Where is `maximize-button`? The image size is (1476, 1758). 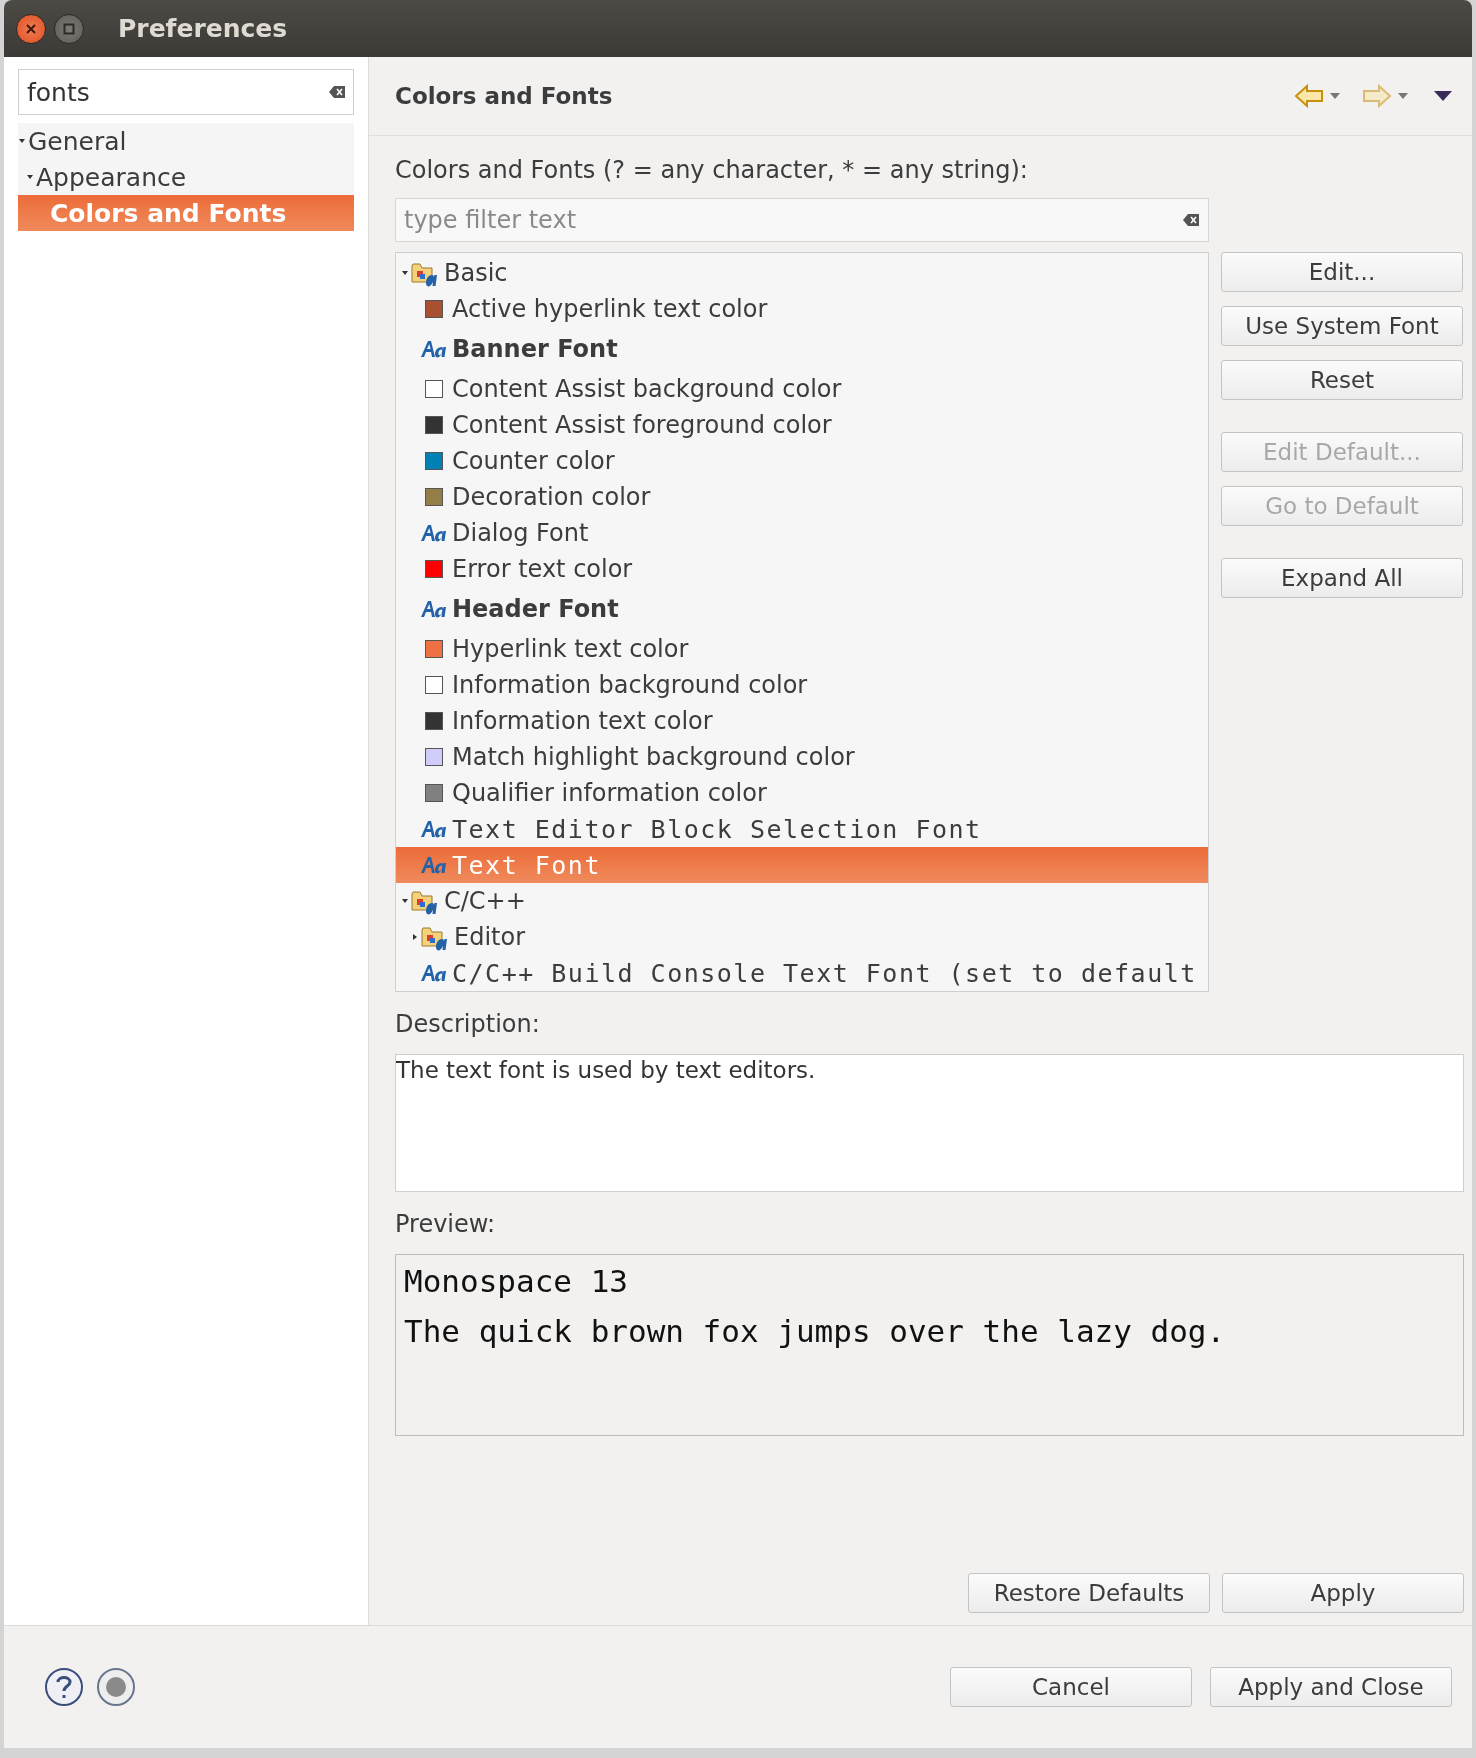 maximize-button is located at coordinates (69, 28).